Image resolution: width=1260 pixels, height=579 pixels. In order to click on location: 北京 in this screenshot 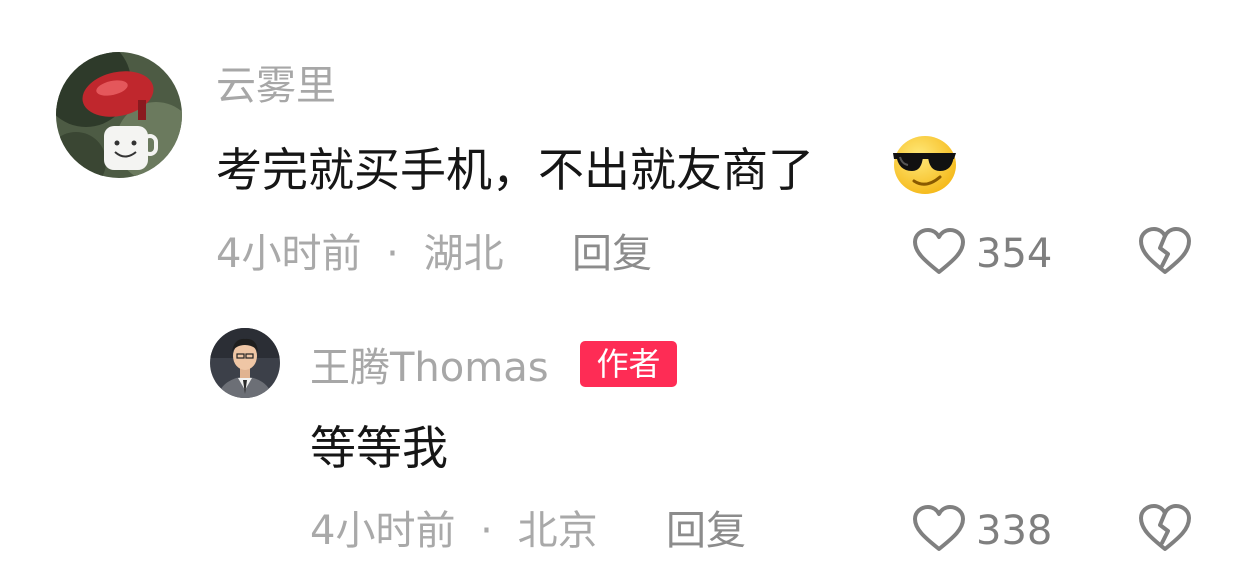, I will do `click(557, 531)`.